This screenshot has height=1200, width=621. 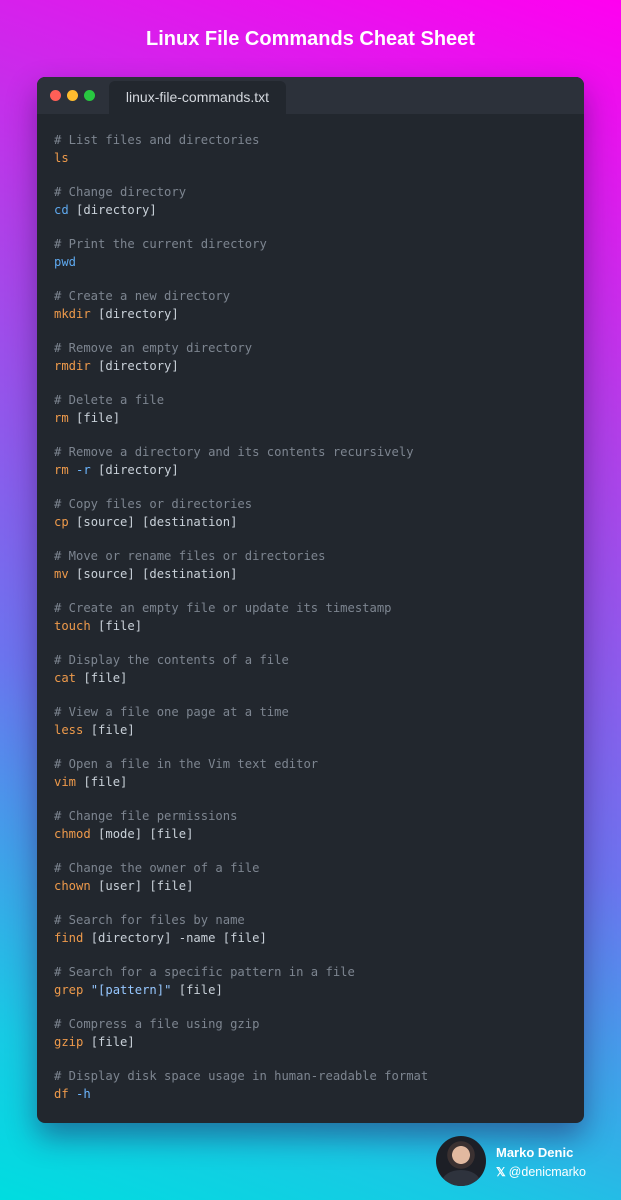 What do you see at coordinates (535, 1152) in the screenshot?
I see `author-name: Marko Denic` at bounding box center [535, 1152].